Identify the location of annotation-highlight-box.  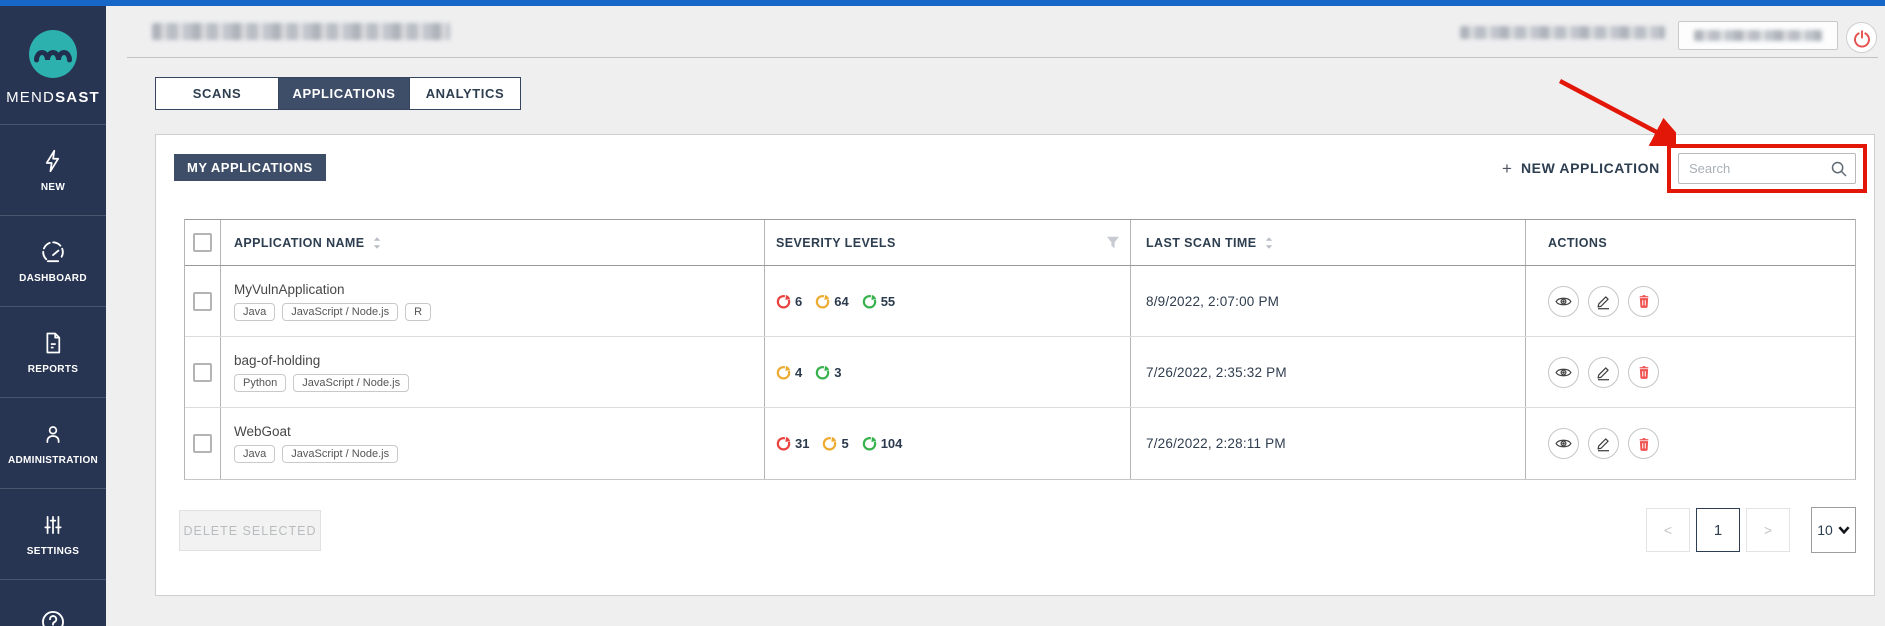
(1767, 168).